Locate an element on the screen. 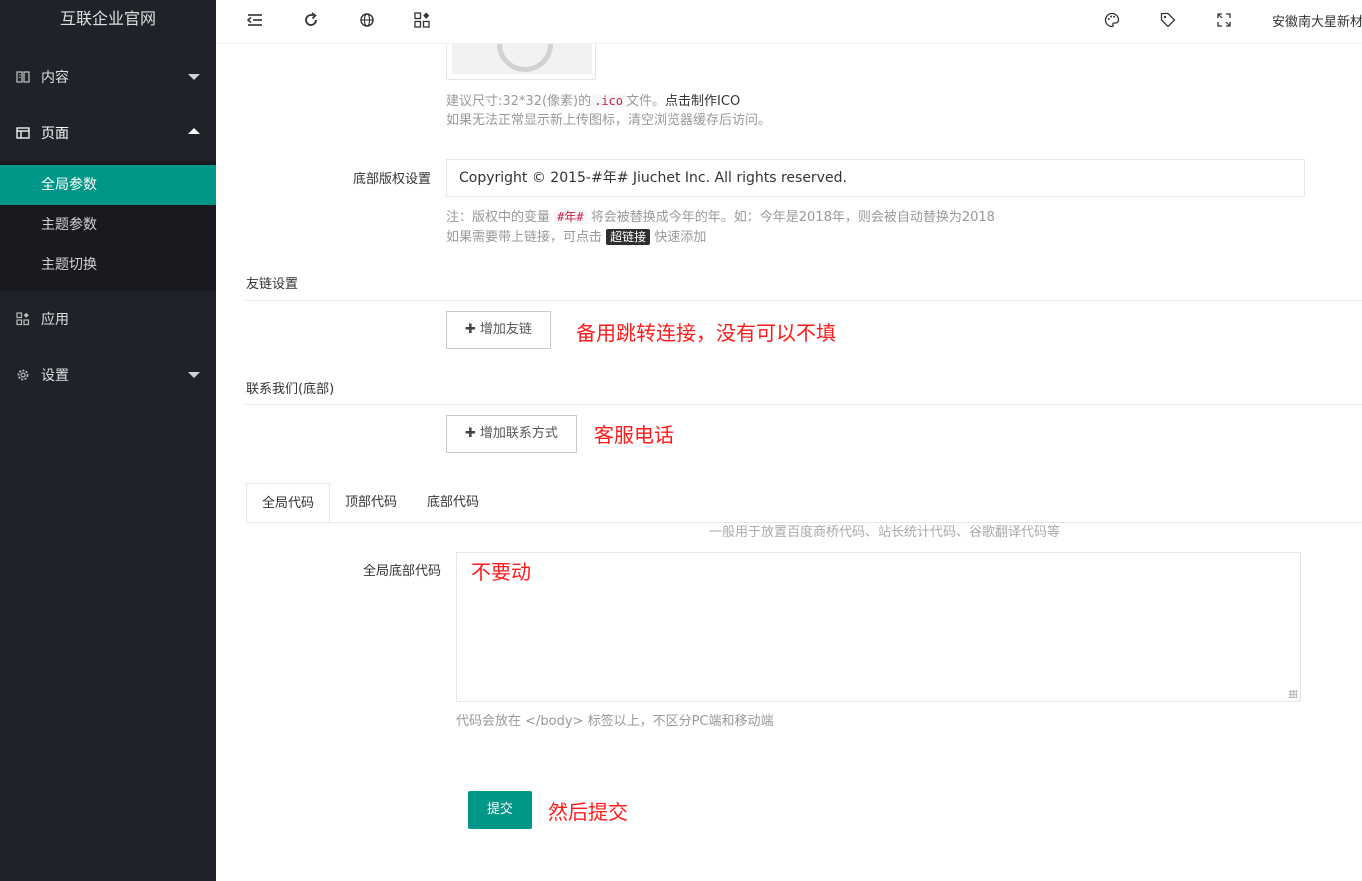 Image resolution: width=1362 pixels, height=881 pixels. code-tabs: 全局代码 顶部代码 底部代码 is located at coordinates (370, 503).